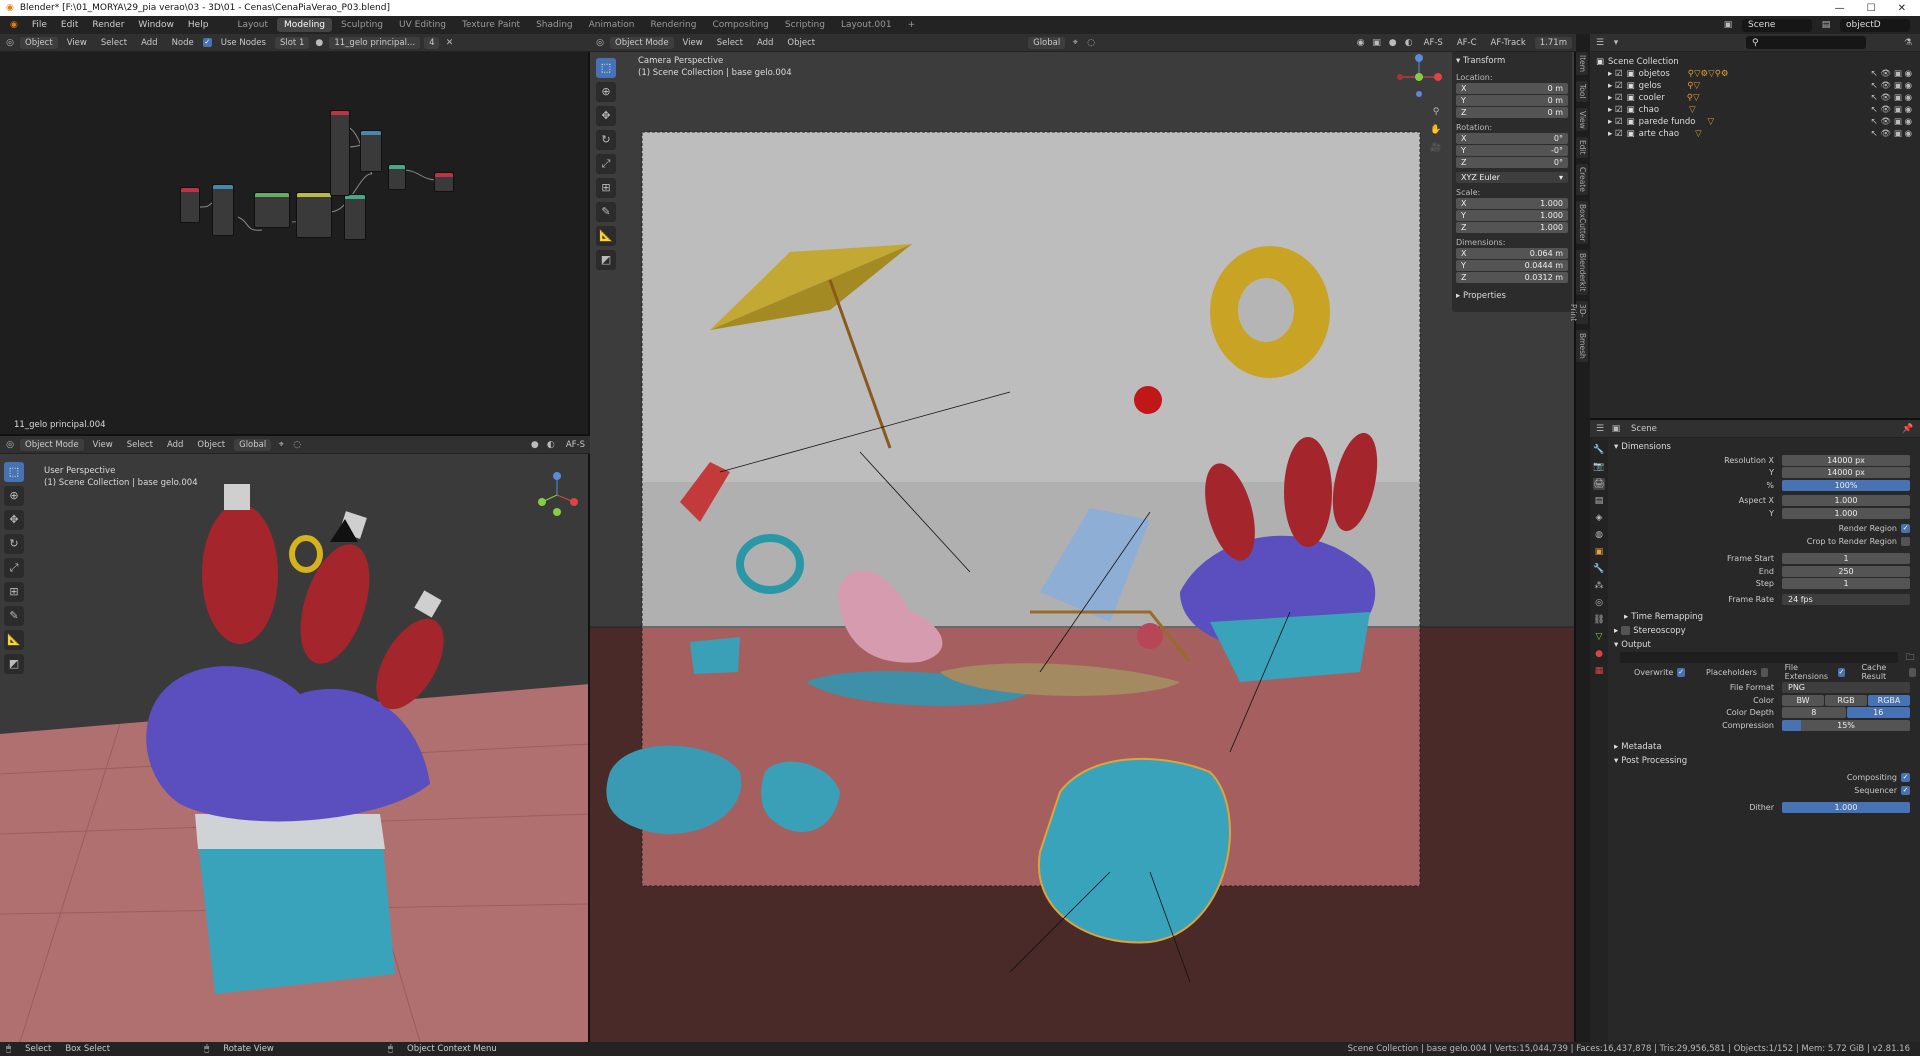 The width and height of the screenshot is (1920, 1056). I want to click on sequencer-checkbox: ✓, so click(1905, 790).